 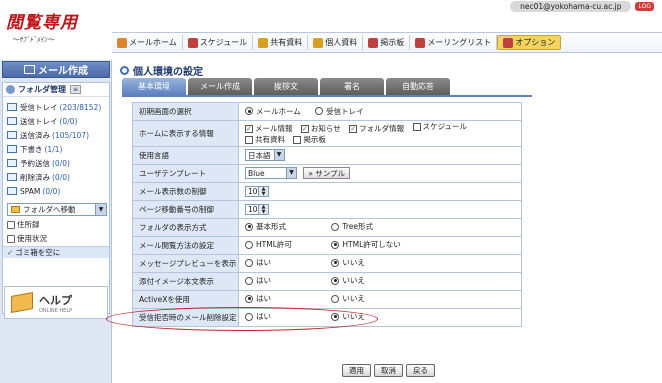 I want to click on nav-label: 掲示板, so click(x=392, y=42).